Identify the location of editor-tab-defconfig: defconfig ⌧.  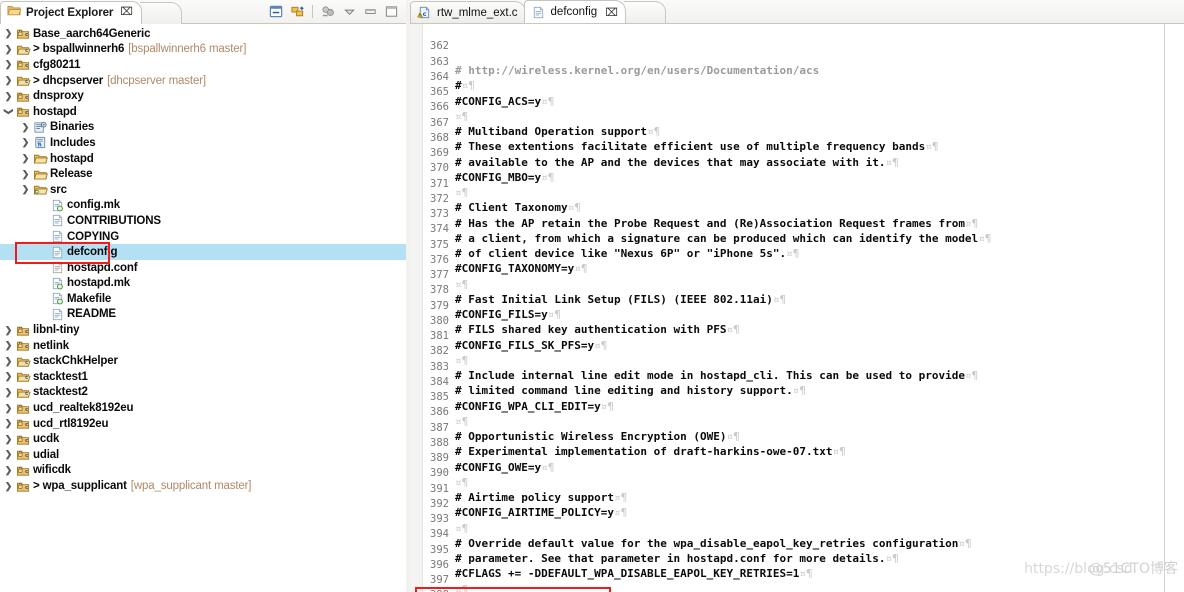
(574, 11).